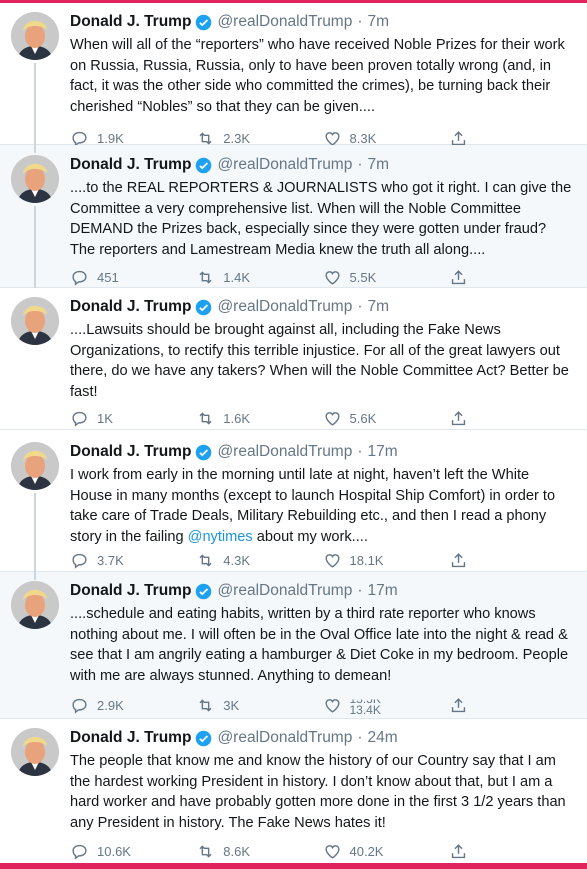 The height and width of the screenshot is (869, 587). What do you see at coordinates (220, 537) in the screenshot?
I see `mention-link: @nytimes` at bounding box center [220, 537].